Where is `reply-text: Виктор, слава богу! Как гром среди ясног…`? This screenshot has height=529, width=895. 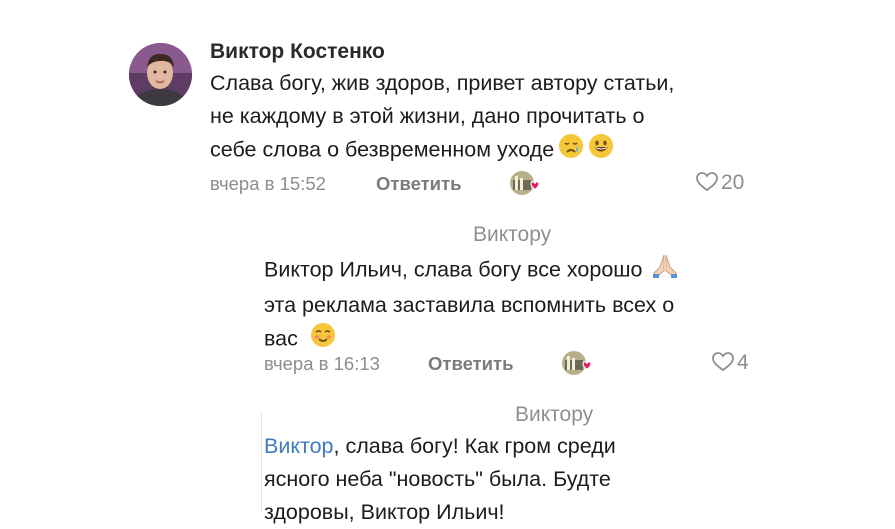 reply-text: Виктор, слава богу! Как гром среди ясног… is located at coordinates (440, 479).